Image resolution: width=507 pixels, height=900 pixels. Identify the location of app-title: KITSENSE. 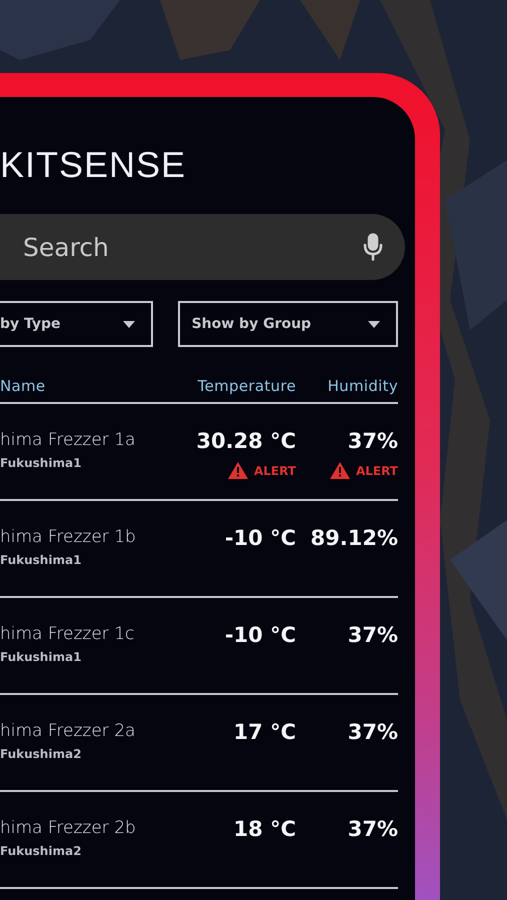
(93, 165).